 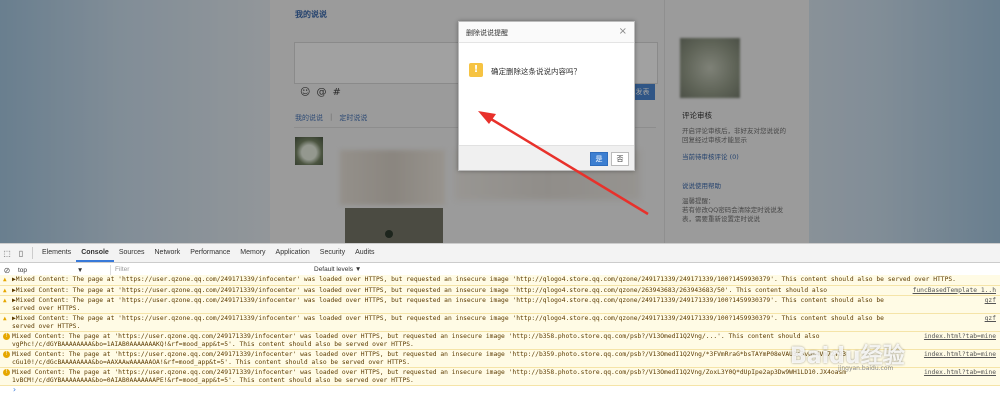 I want to click on divider, so click(x=32, y=253).